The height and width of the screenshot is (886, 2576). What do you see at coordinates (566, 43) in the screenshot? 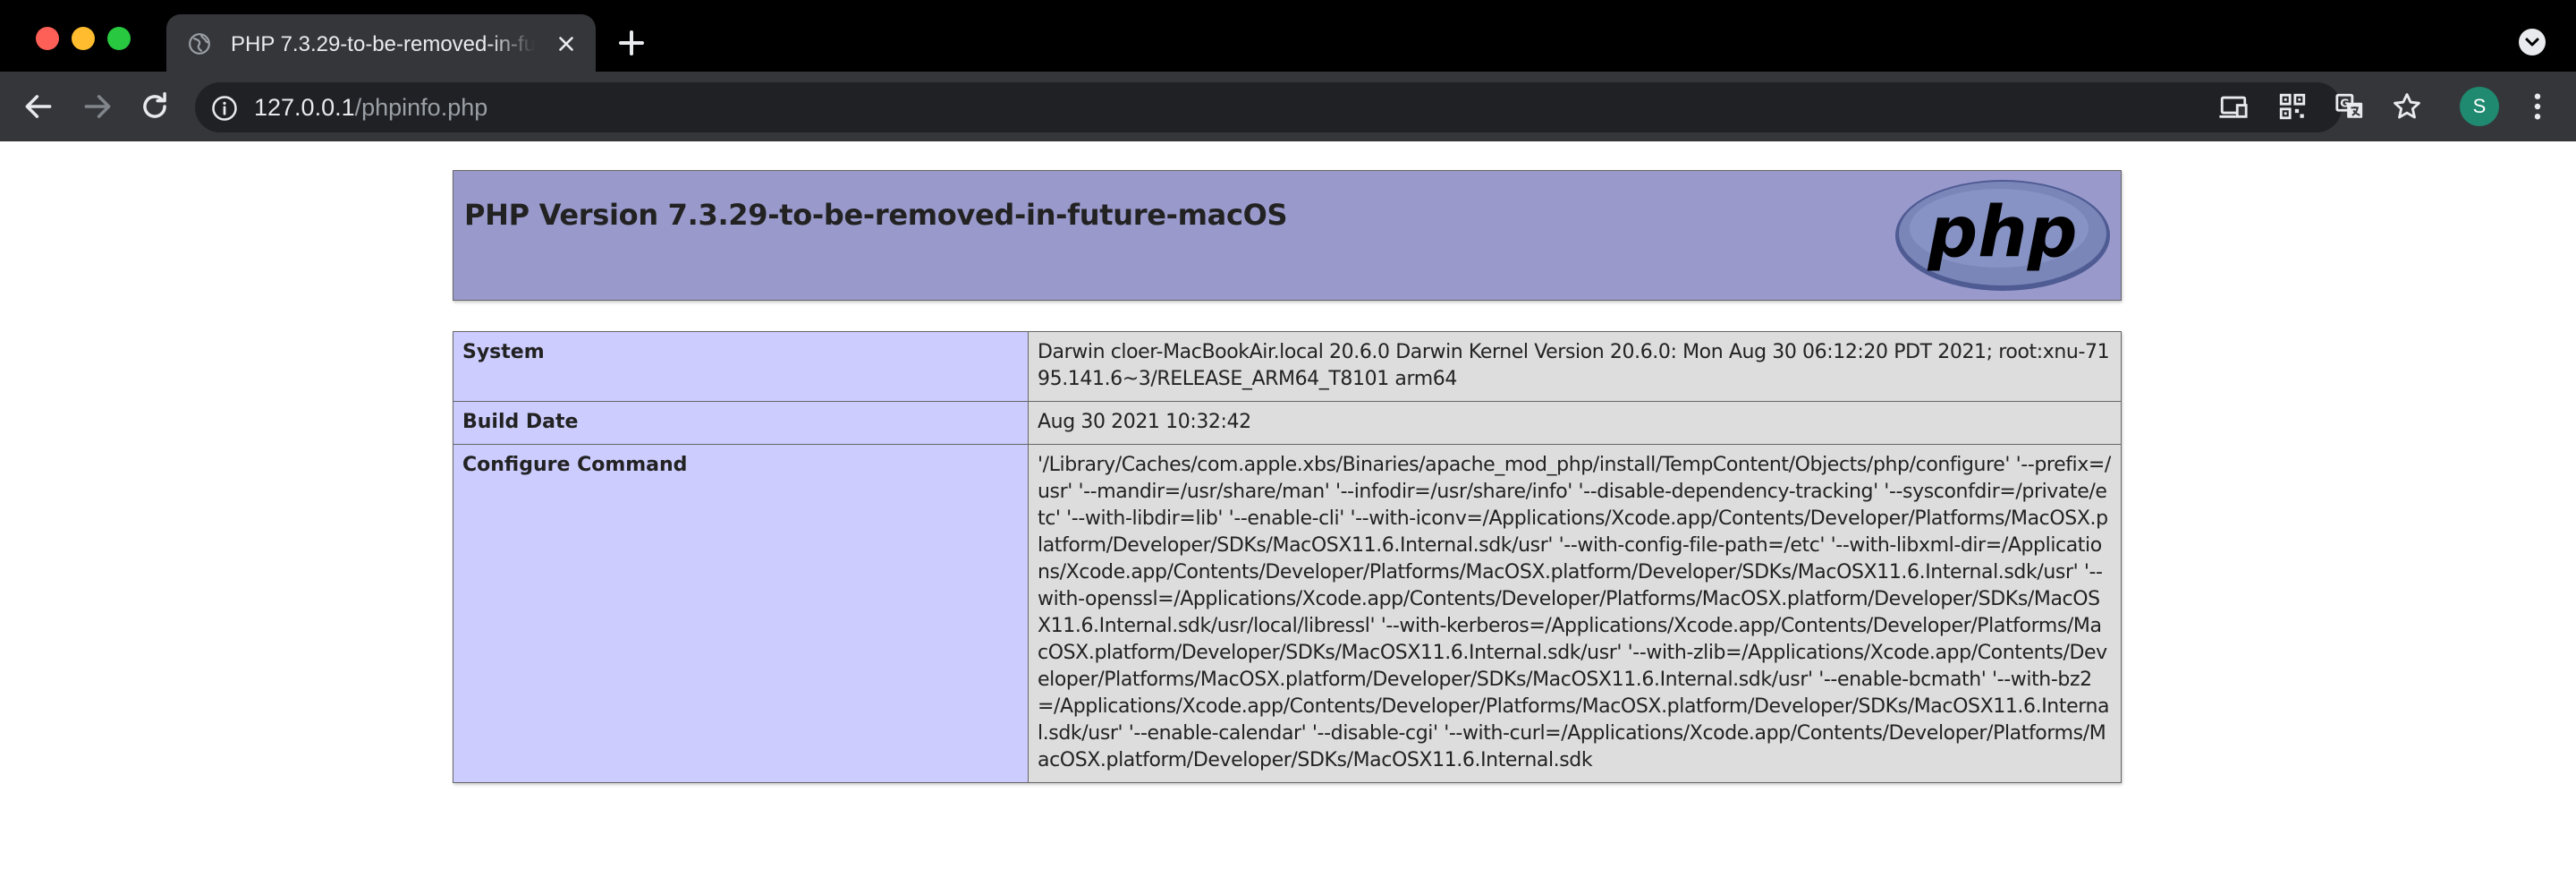
I see `close-icon` at bounding box center [566, 43].